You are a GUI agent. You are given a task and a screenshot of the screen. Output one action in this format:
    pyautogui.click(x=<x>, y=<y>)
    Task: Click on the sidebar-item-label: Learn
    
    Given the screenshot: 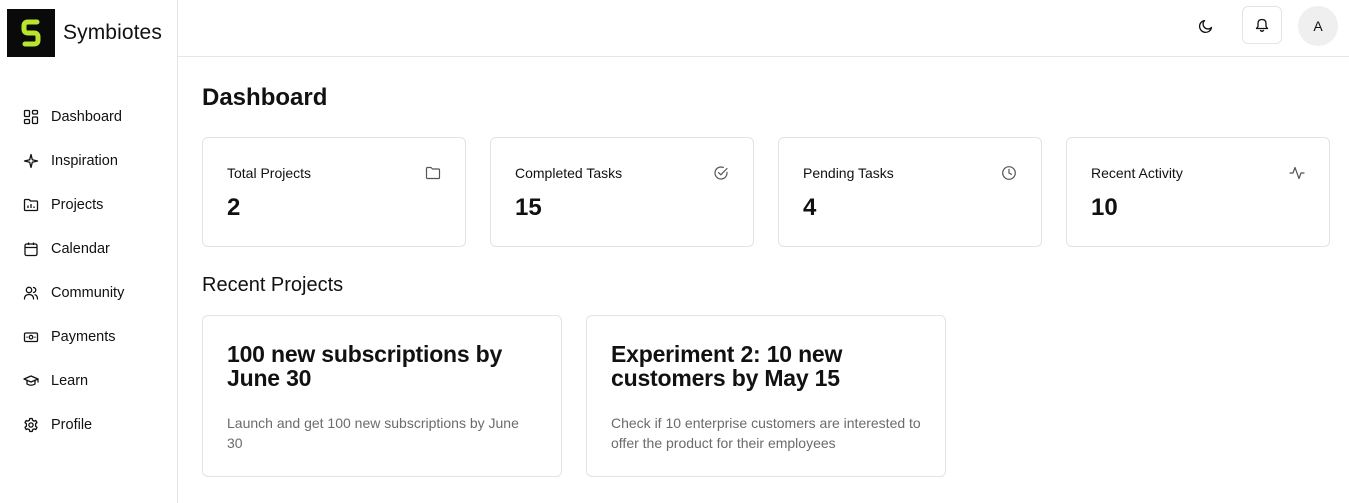 What is the action you would take?
    pyautogui.click(x=70, y=381)
    